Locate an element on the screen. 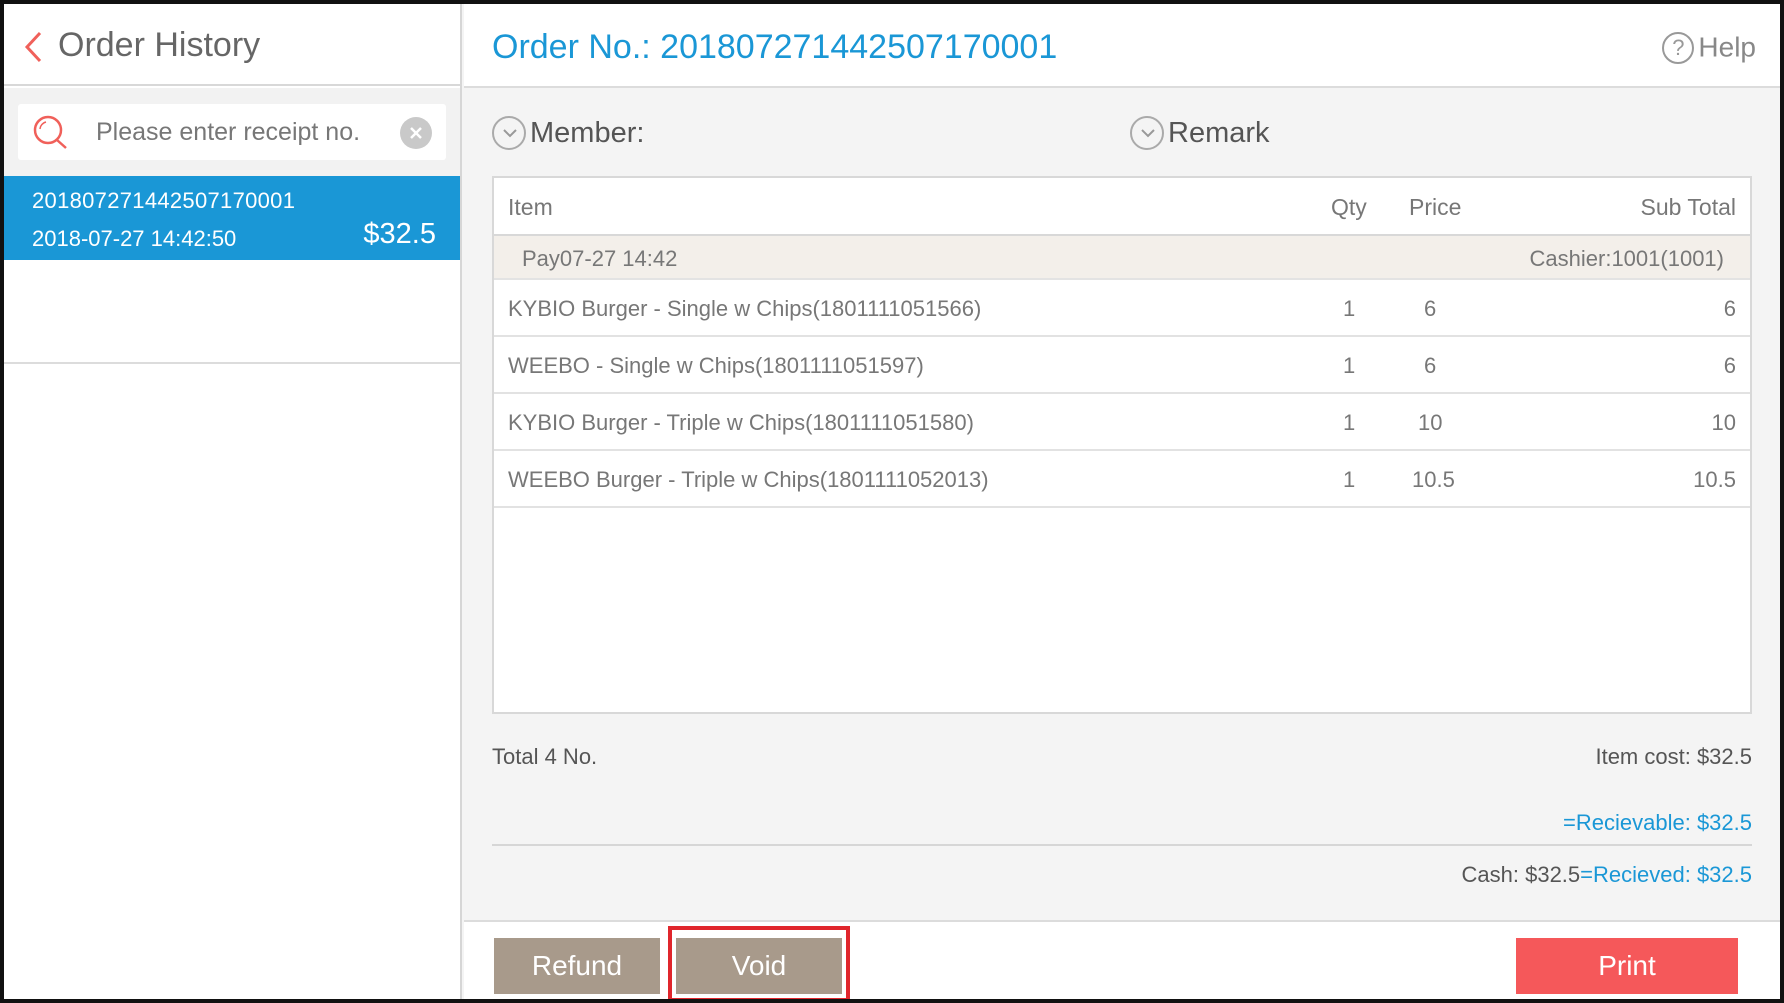 The height and width of the screenshot is (1003, 1784). void-button: Void is located at coordinates (759, 966).